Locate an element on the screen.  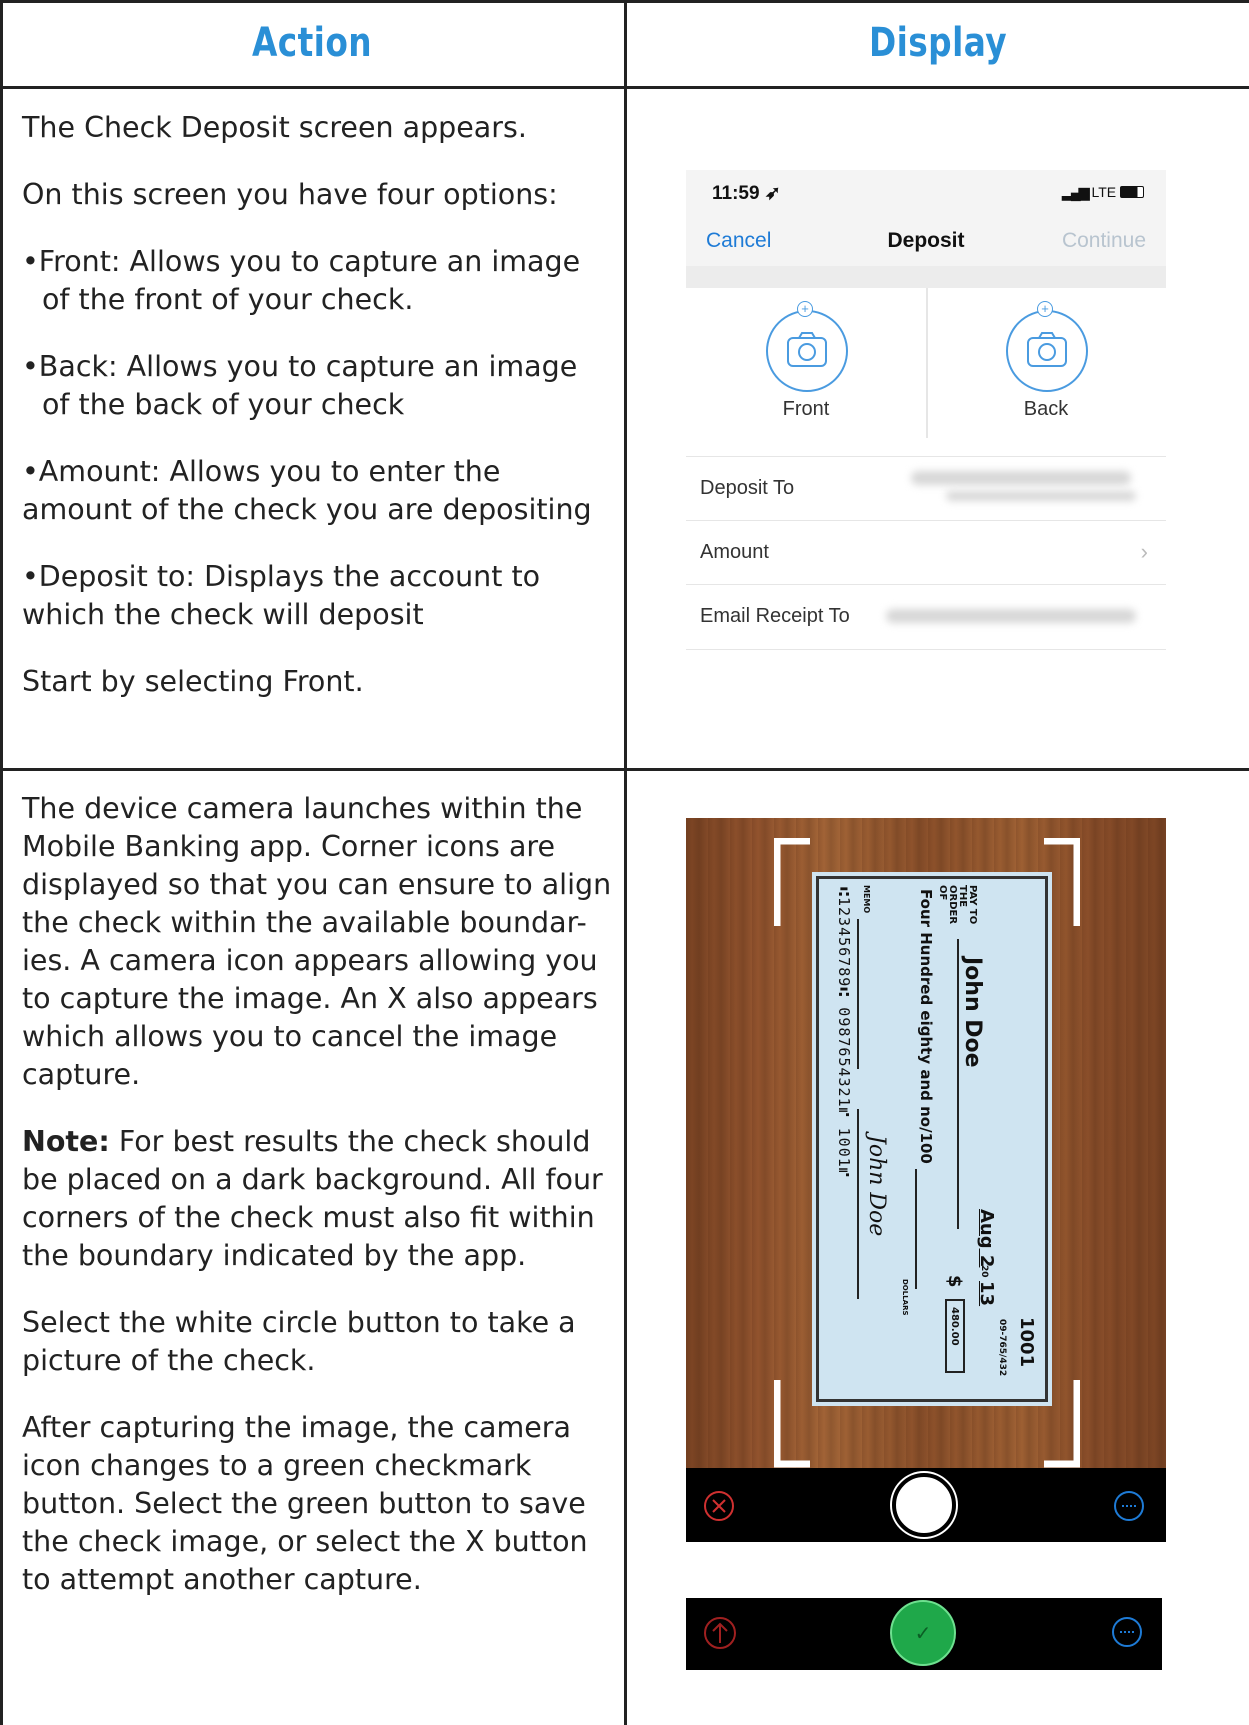
corner-guide-top-left is located at coordinates (792, 882).